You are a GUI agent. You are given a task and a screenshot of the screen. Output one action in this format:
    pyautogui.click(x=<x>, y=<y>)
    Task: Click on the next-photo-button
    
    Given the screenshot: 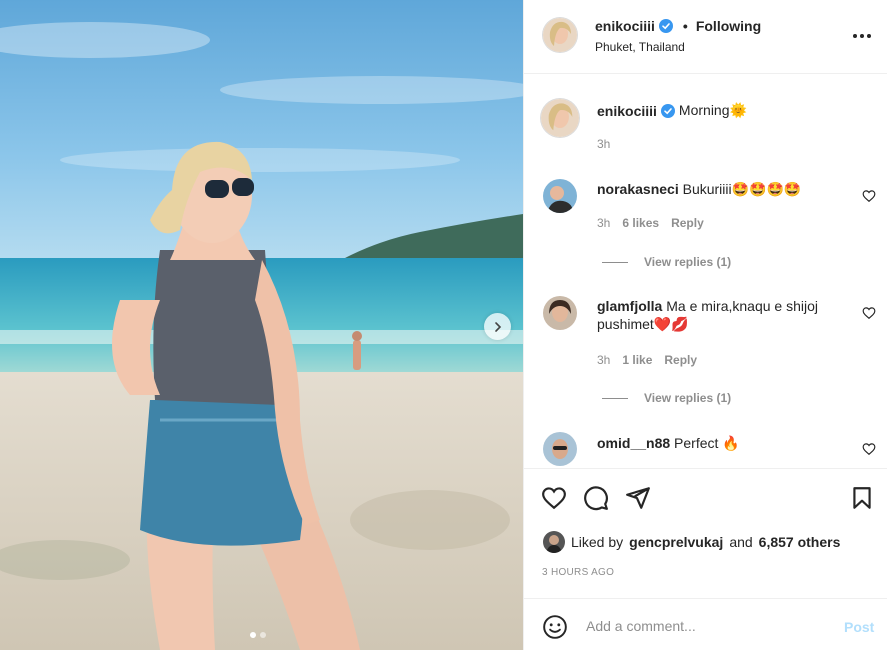 What is the action you would take?
    pyautogui.click(x=497, y=326)
    